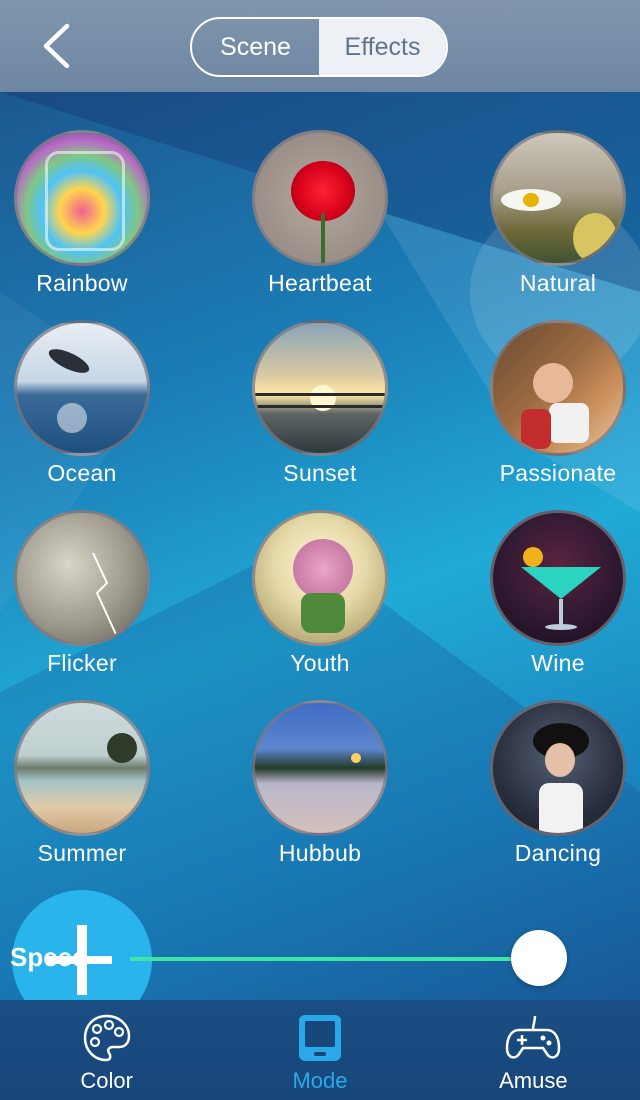 This screenshot has height=1100, width=640. I want to click on chevron-left-icon, so click(56, 46).